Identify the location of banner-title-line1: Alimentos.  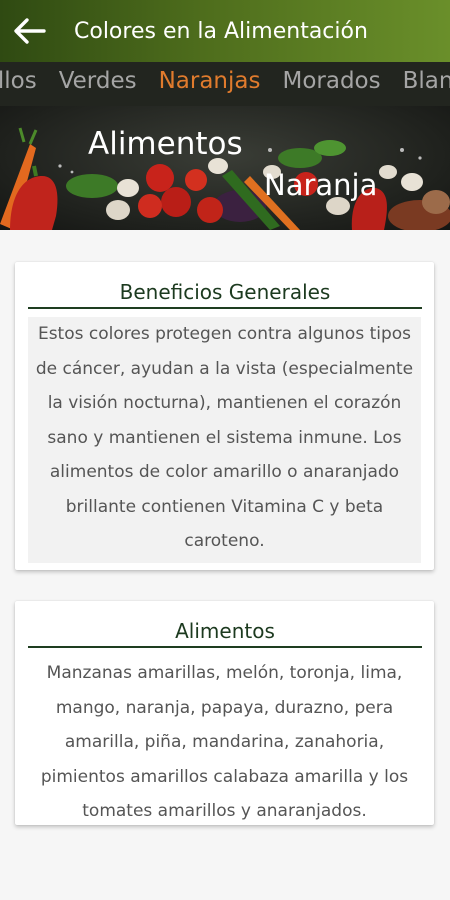
(165, 144).